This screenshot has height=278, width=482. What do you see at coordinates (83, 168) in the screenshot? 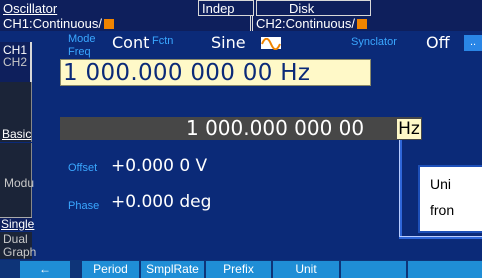
I see `offset-label: Offset` at bounding box center [83, 168].